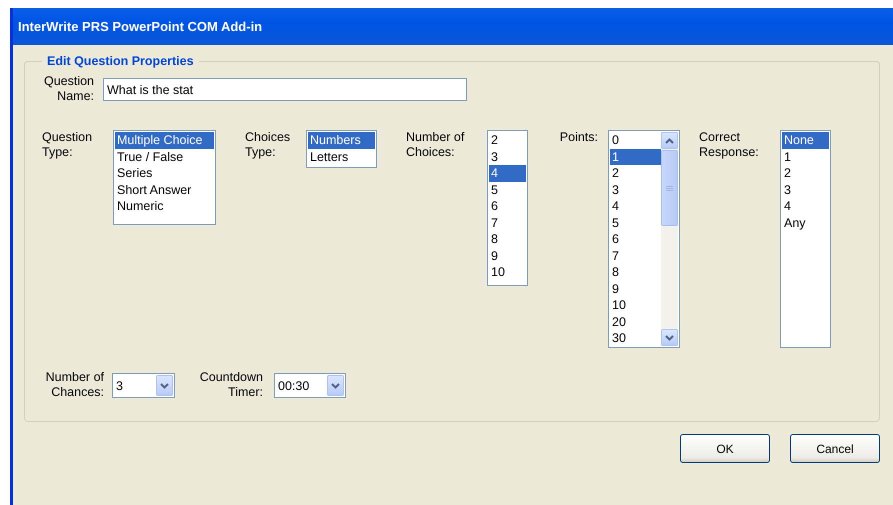 The height and width of the screenshot is (505, 893). Describe the element at coordinates (164, 173) in the screenshot. I see `list-item: Series` at that location.